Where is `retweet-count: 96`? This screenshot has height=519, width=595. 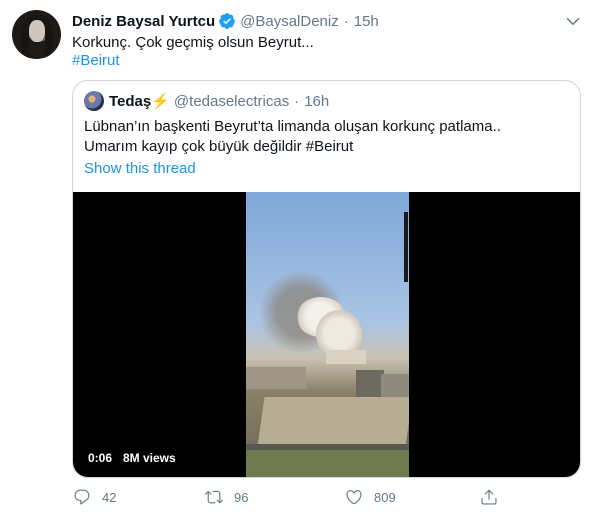
retweet-count: 96 is located at coordinates (241, 497).